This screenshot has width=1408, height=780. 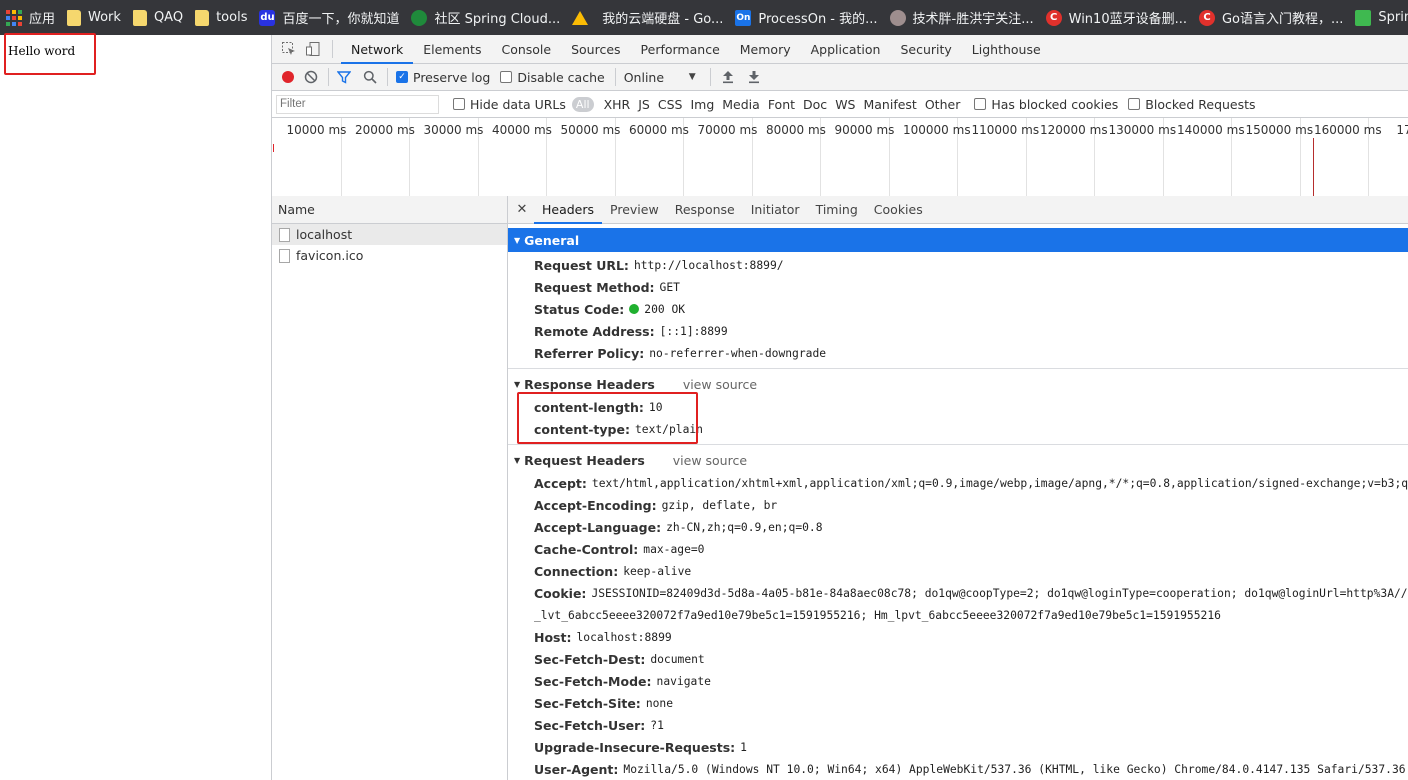 I want to click on clear-icon, so click(x=311, y=77).